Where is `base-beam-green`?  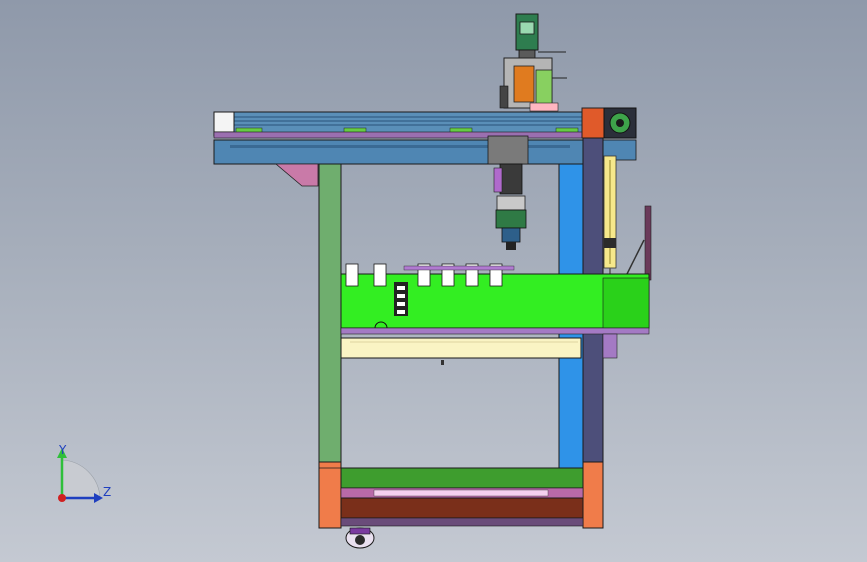
base-beam-green is located at coordinates (462, 478).